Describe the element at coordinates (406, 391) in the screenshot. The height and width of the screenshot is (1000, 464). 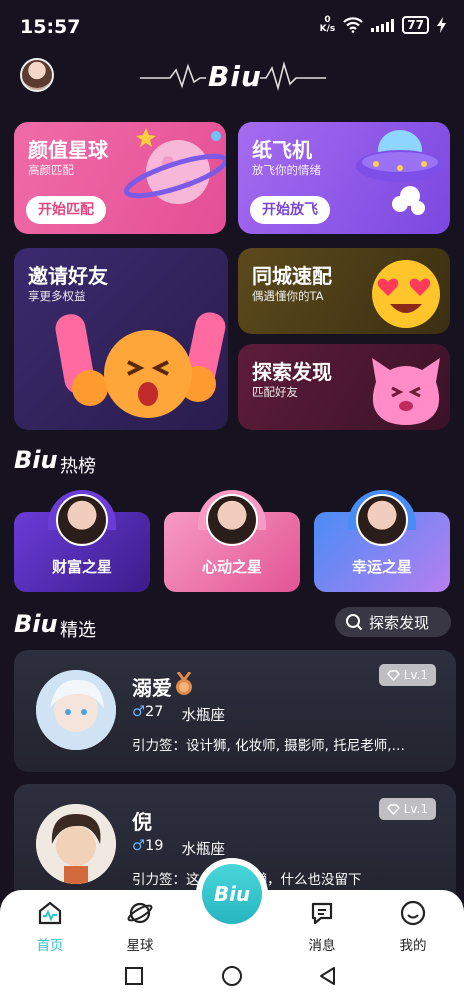
I see `pink-monster-icon` at that location.